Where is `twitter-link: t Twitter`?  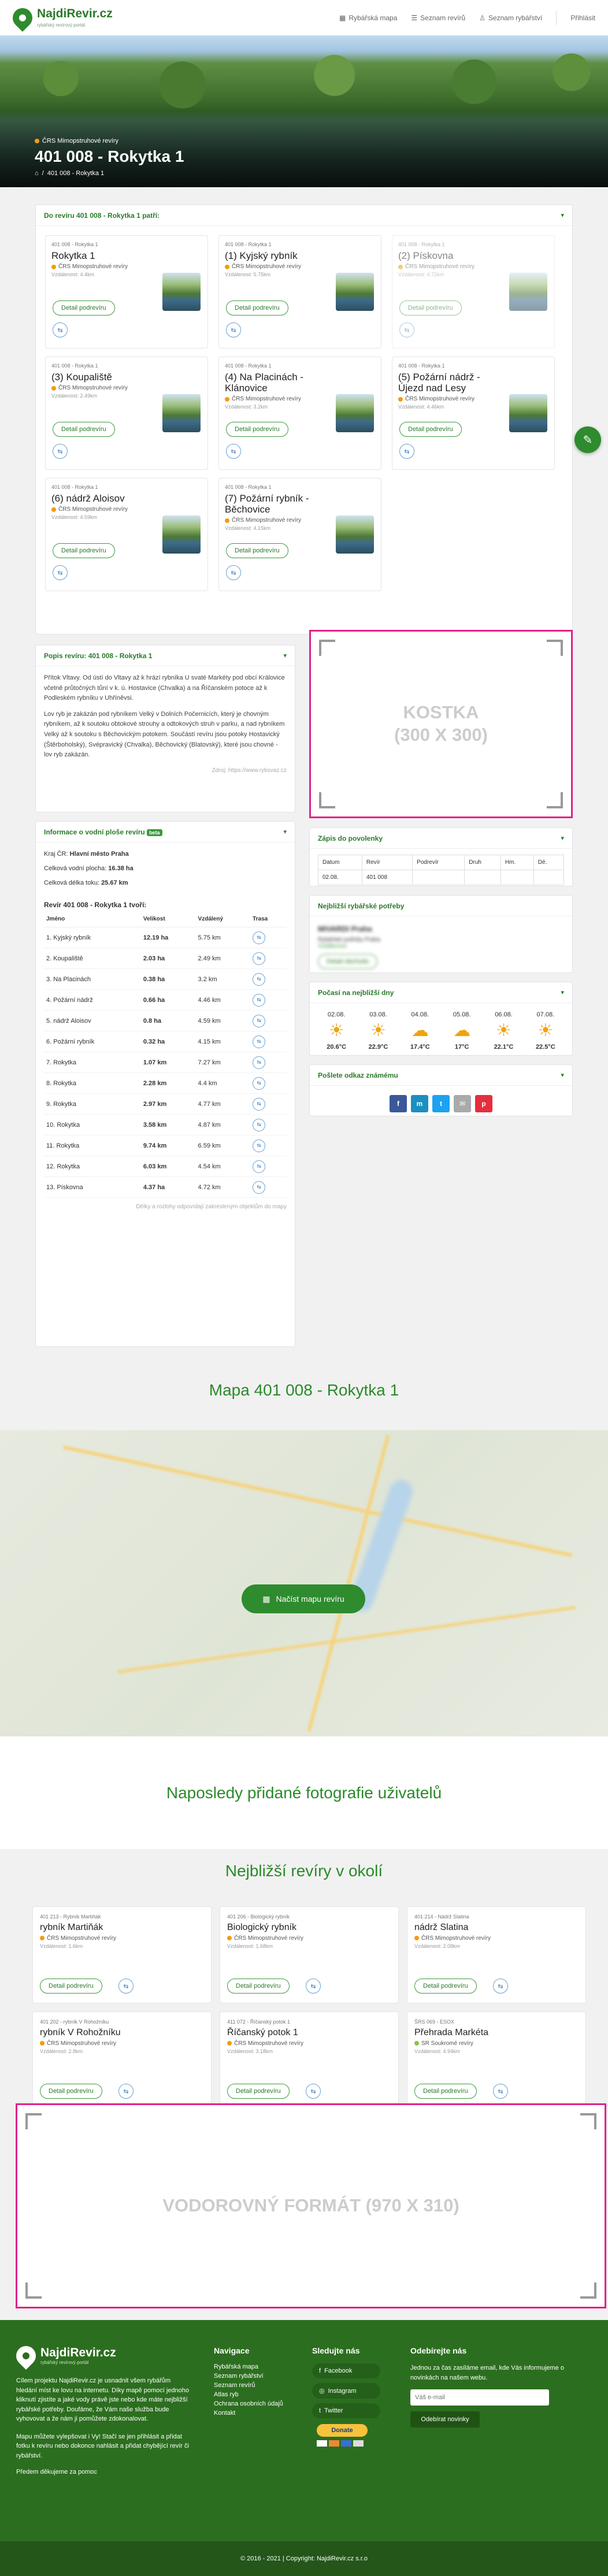 twitter-link: t Twitter is located at coordinates (346, 2410).